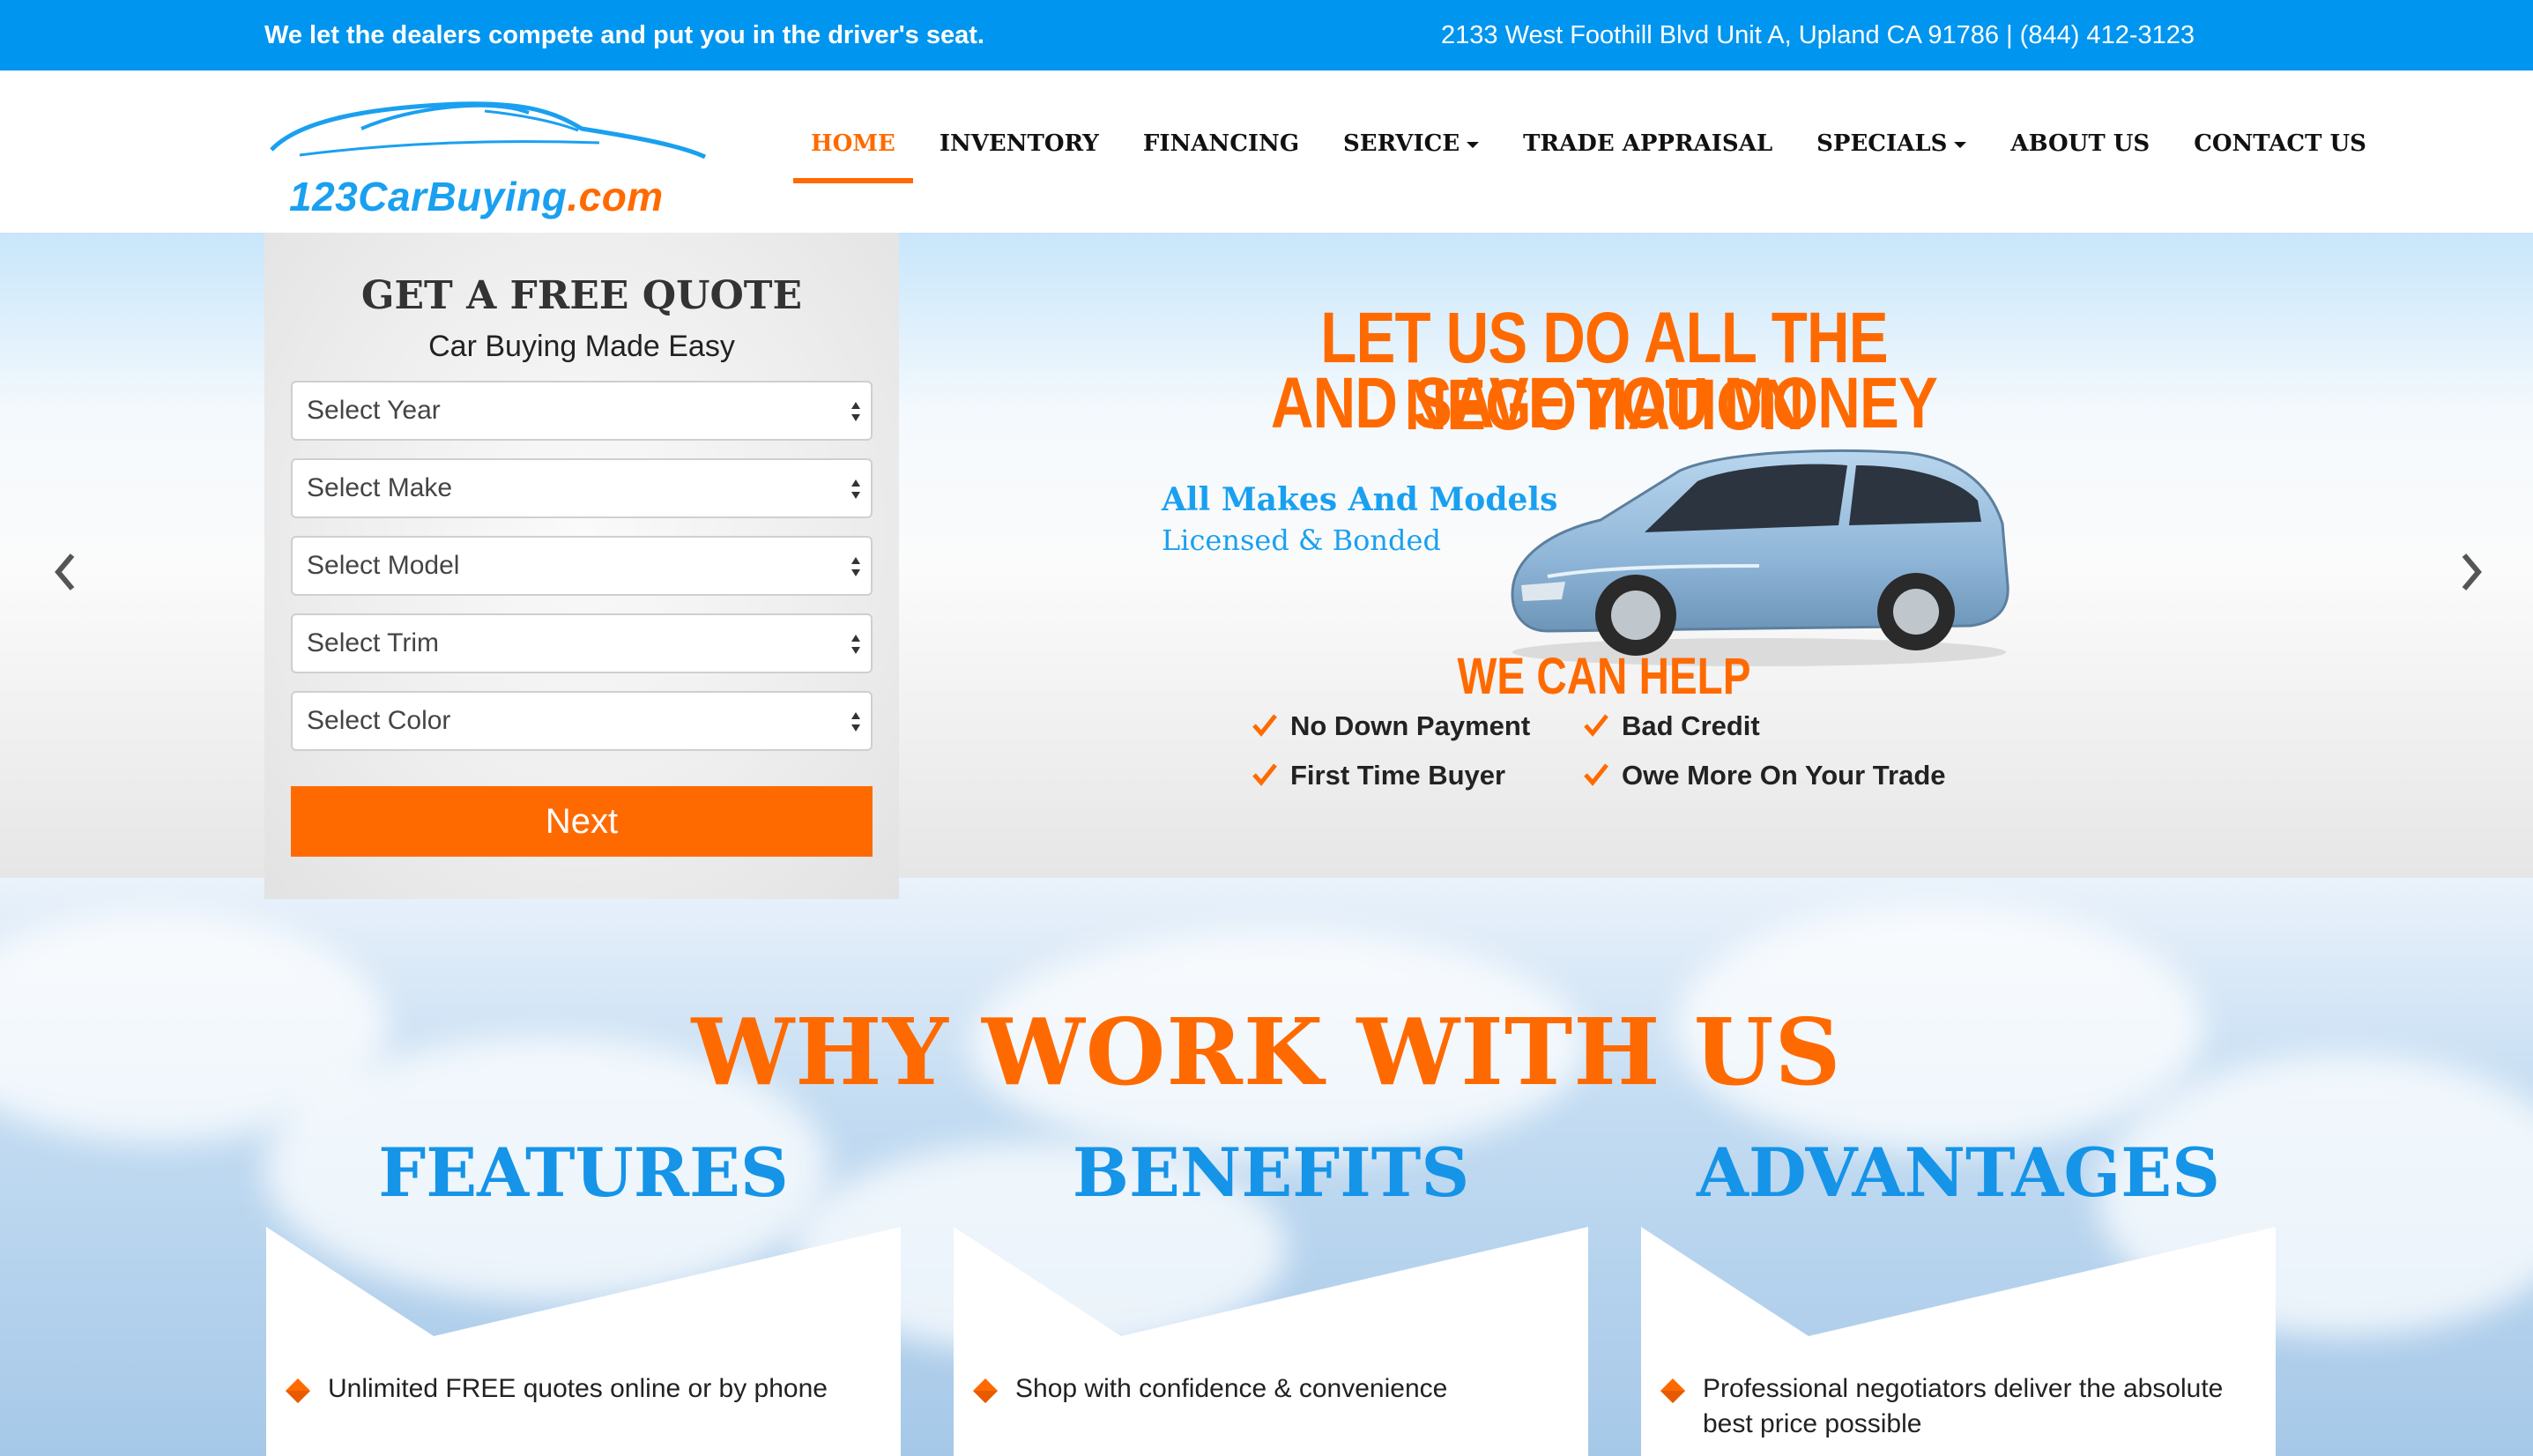  What do you see at coordinates (582, 411) in the screenshot?
I see `select-year: Select Year` at bounding box center [582, 411].